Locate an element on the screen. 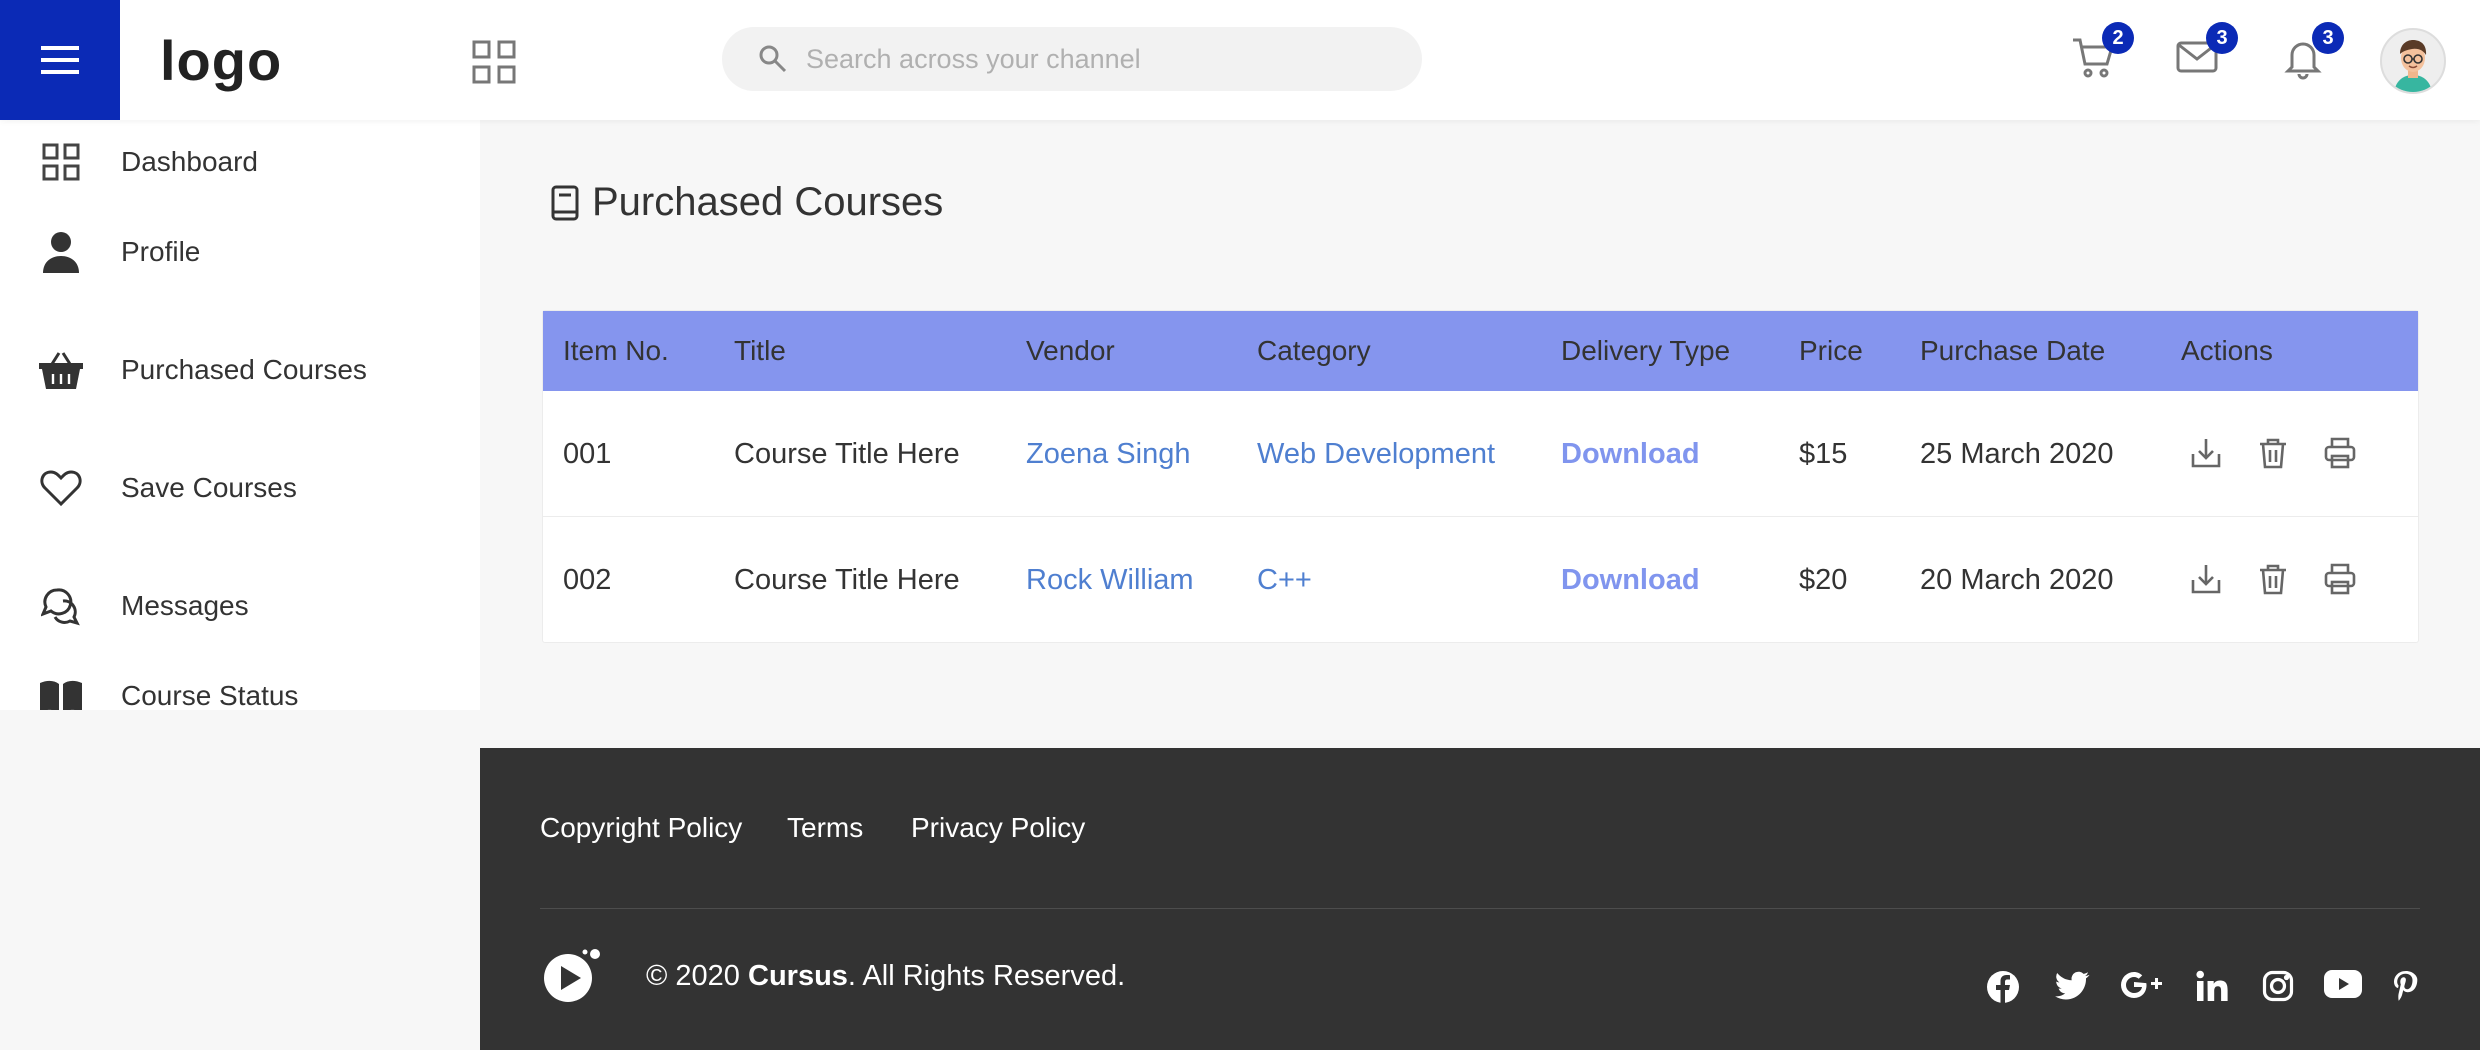  facebook-icon is located at coordinates (2004, 988).